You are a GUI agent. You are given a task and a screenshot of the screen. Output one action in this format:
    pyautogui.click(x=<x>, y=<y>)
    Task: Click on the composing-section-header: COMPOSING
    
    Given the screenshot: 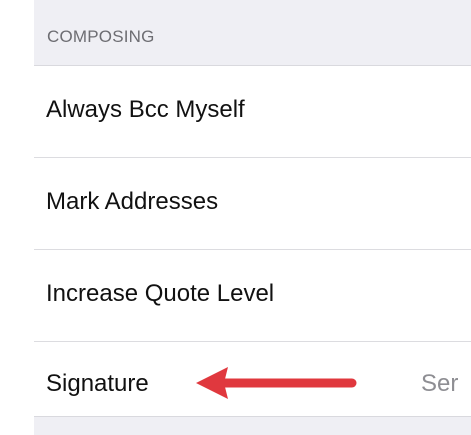 What is the action you would take?
    pyautogui.click(x=252, y=33)
    